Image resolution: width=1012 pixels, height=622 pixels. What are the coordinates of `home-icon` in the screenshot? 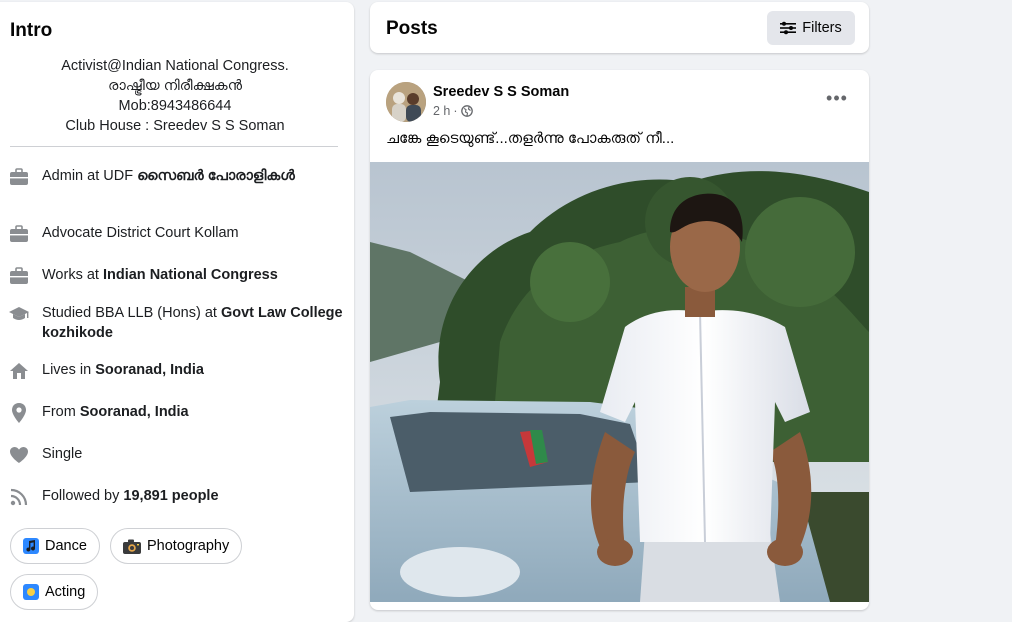 It's located at (19, 371).